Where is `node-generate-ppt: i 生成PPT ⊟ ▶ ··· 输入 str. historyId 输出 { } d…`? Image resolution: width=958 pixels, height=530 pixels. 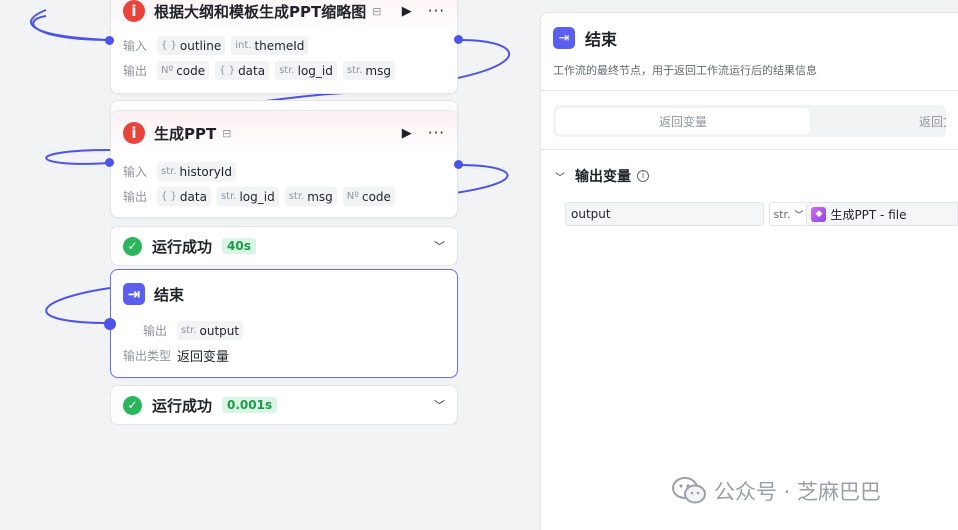
node-generate-ppt: i 生成PPT ⊟ ▶ ··· 输入 str. historyId 输出 { } d… is located at coordinates (284, 164).